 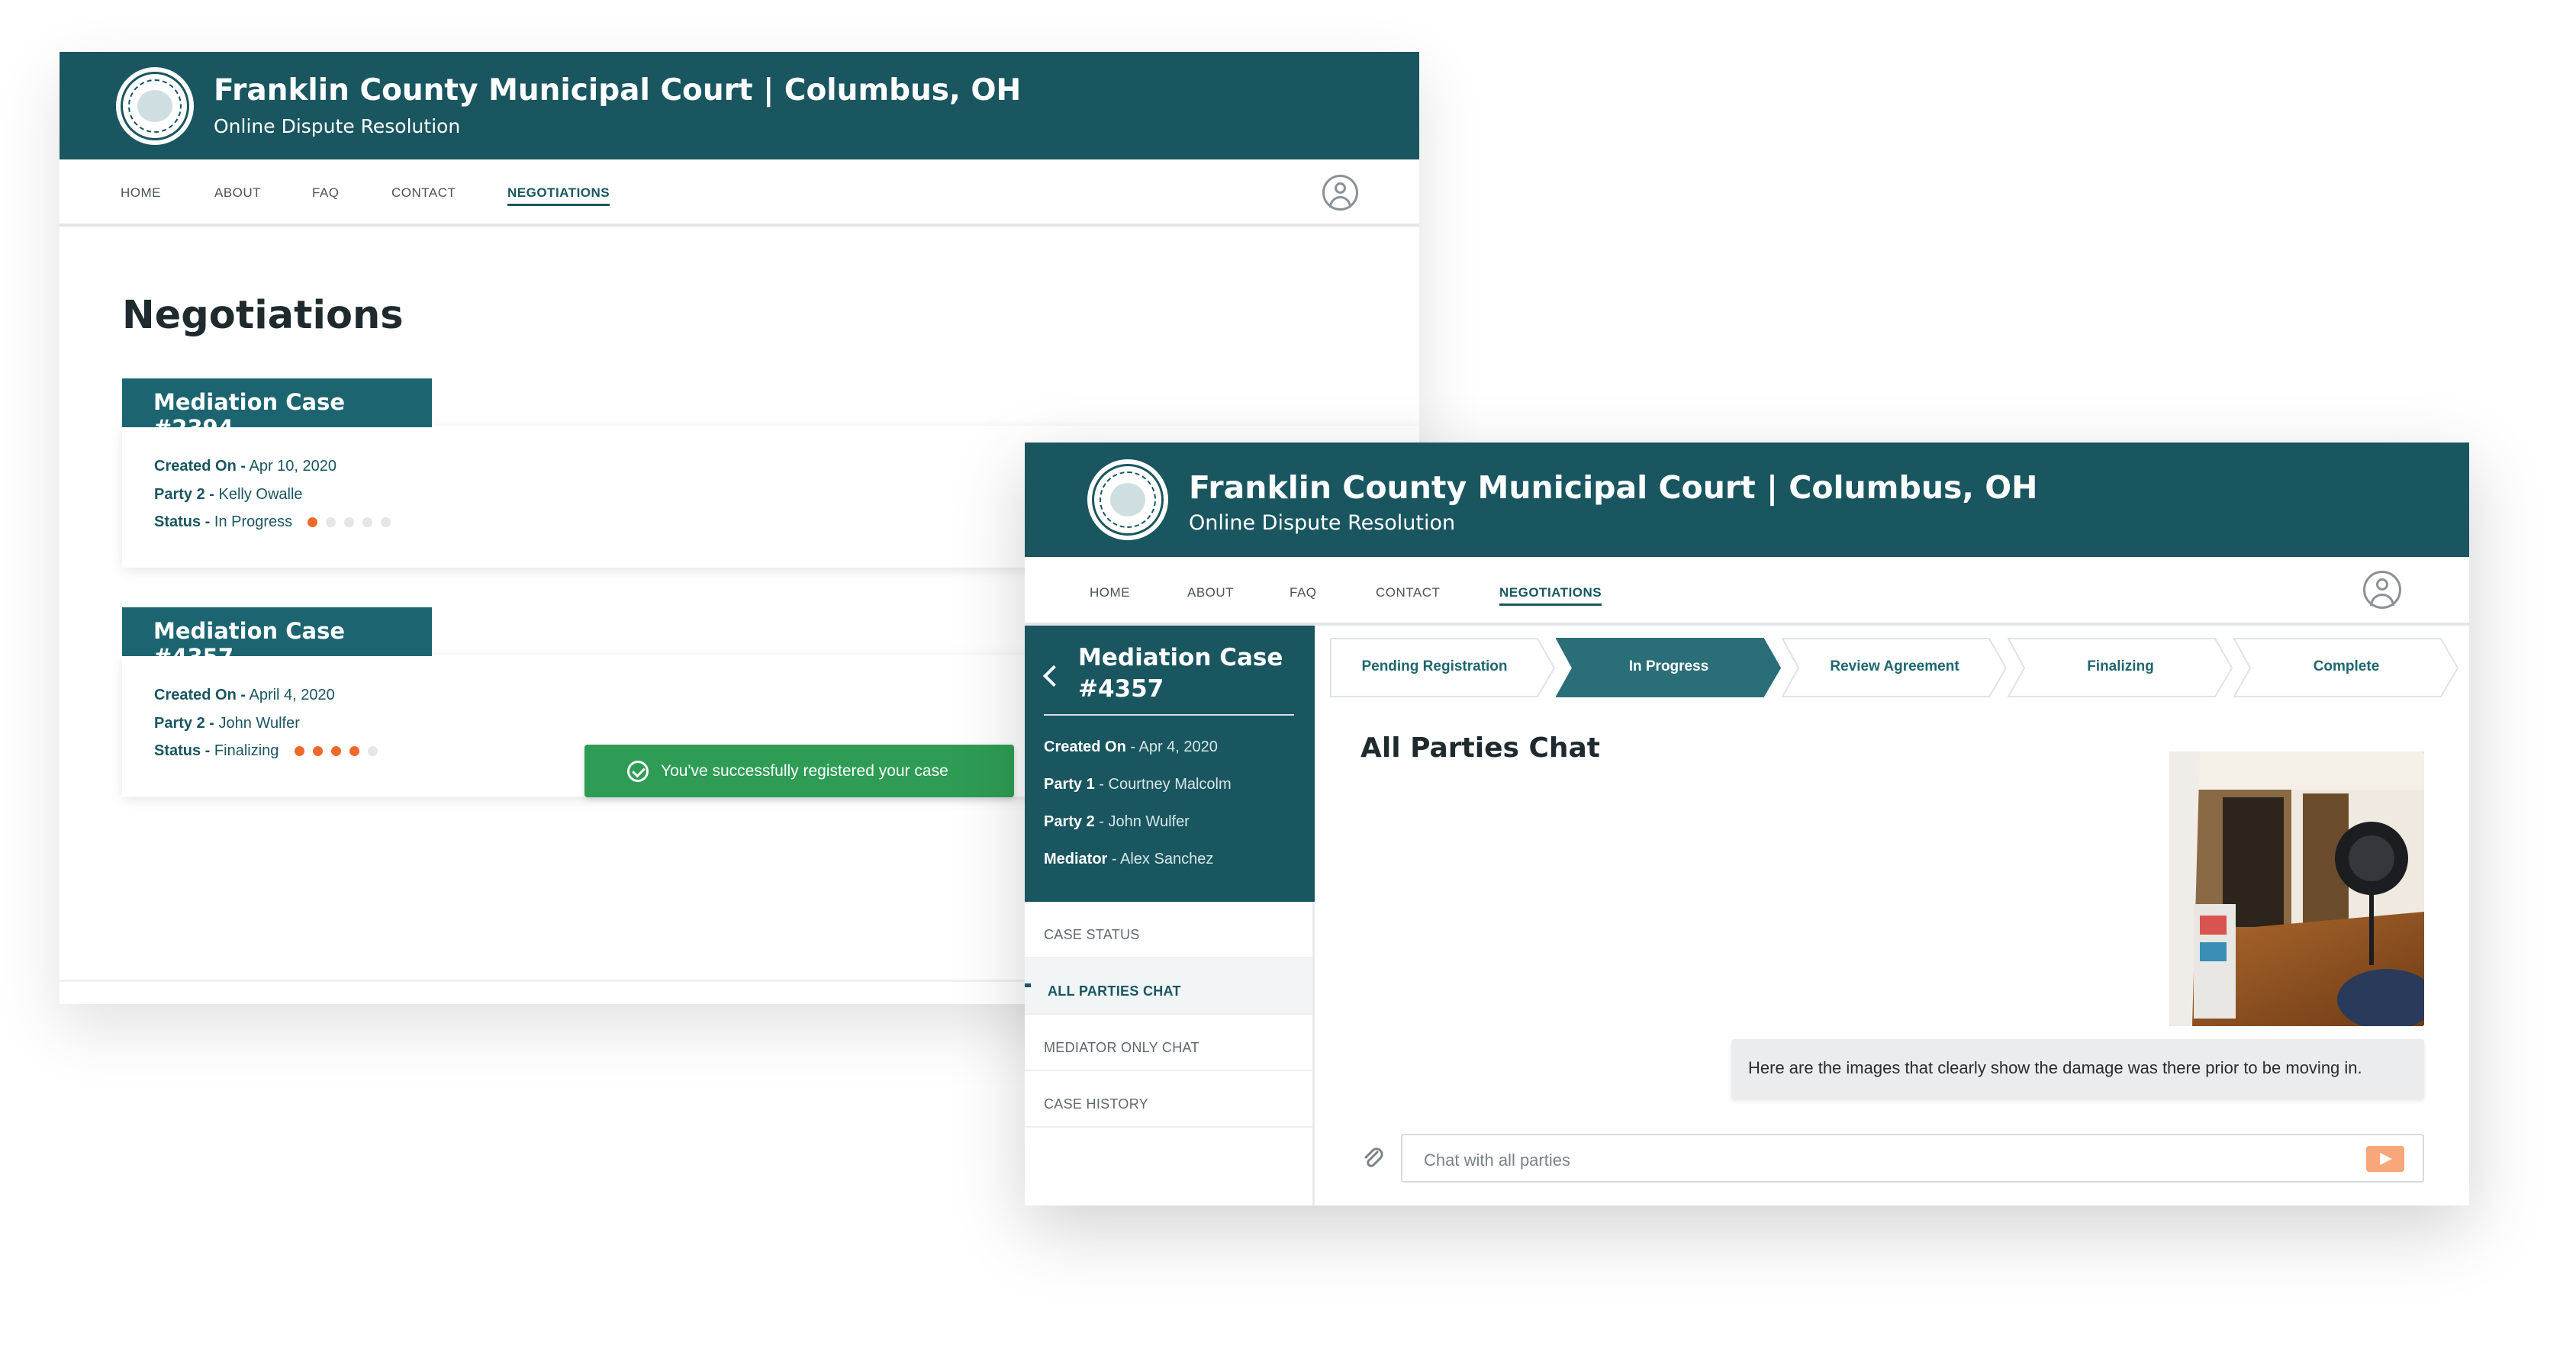 What do you see at coordinates (2385, 1159) in the screenshot?
I see `send-icon` at bounding box center [2385, 1159].